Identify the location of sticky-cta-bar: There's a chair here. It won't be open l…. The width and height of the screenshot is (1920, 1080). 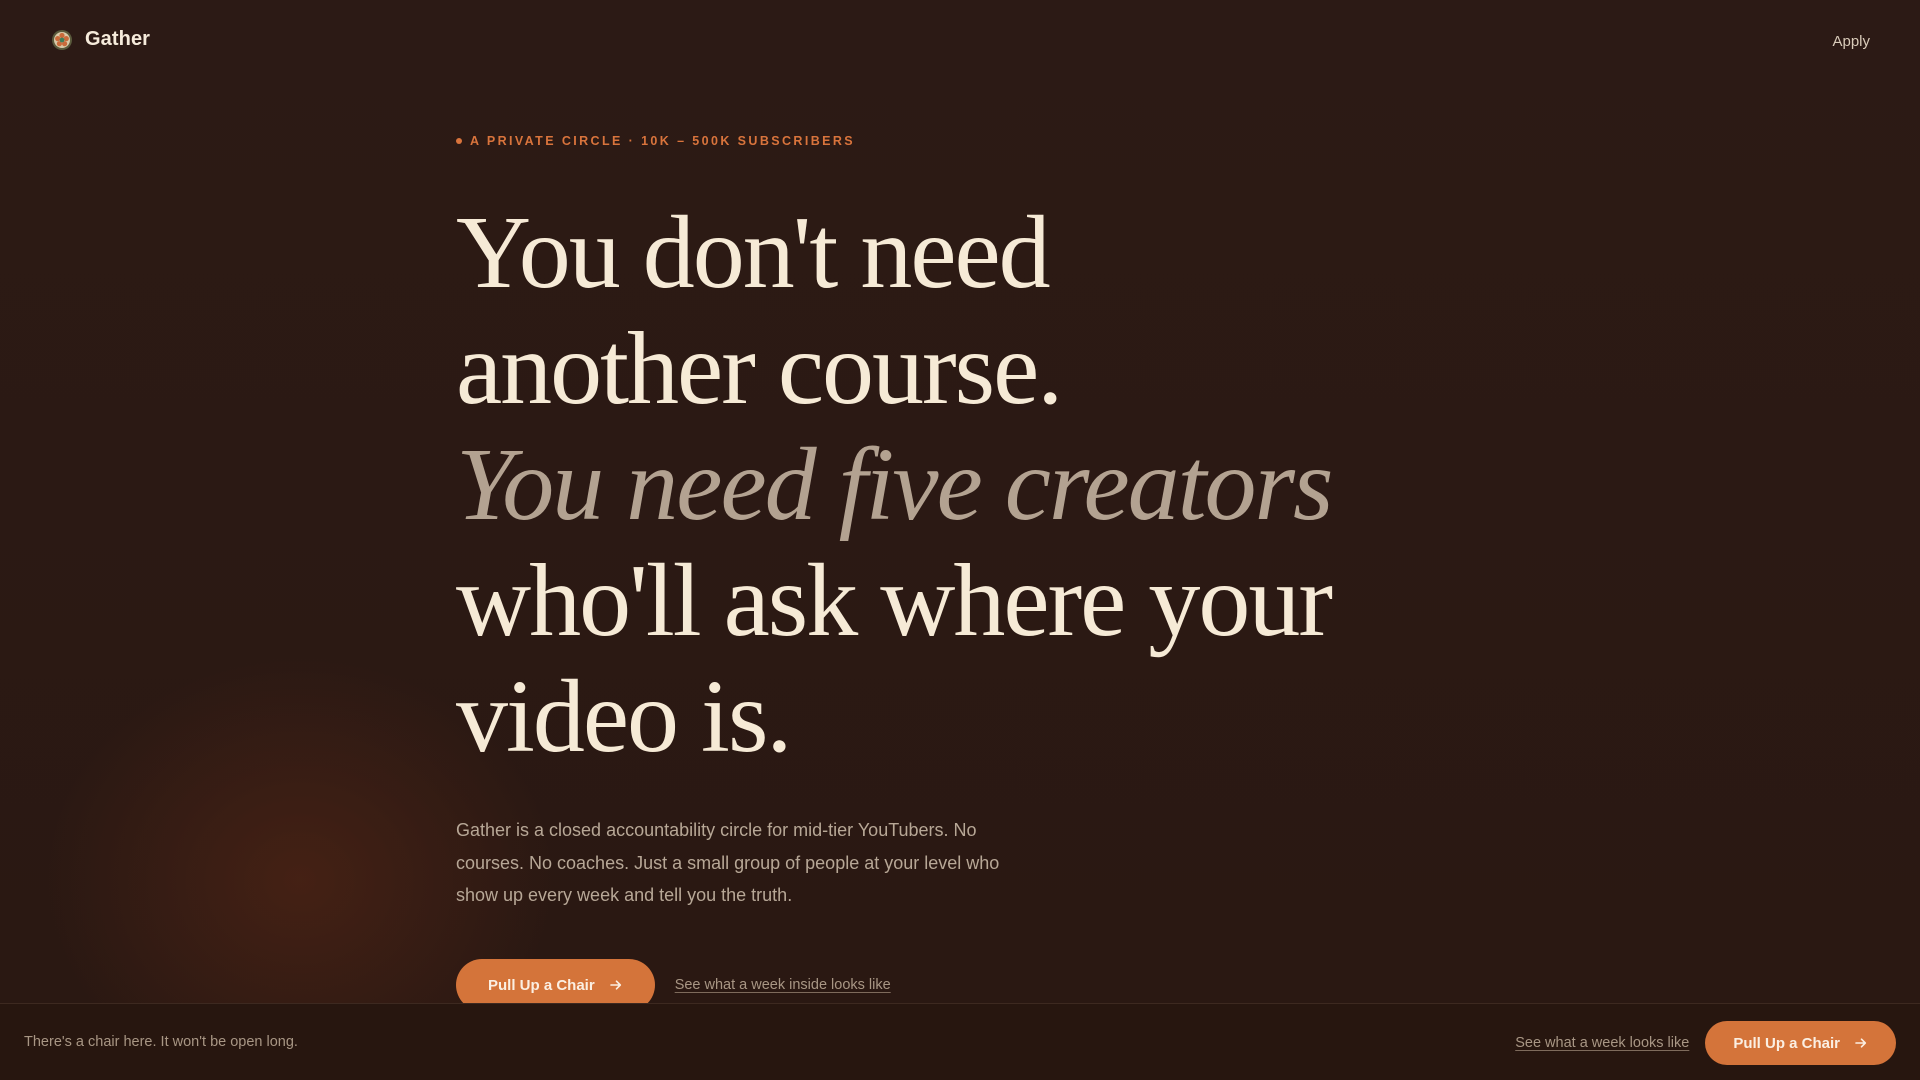
(960, 1041).